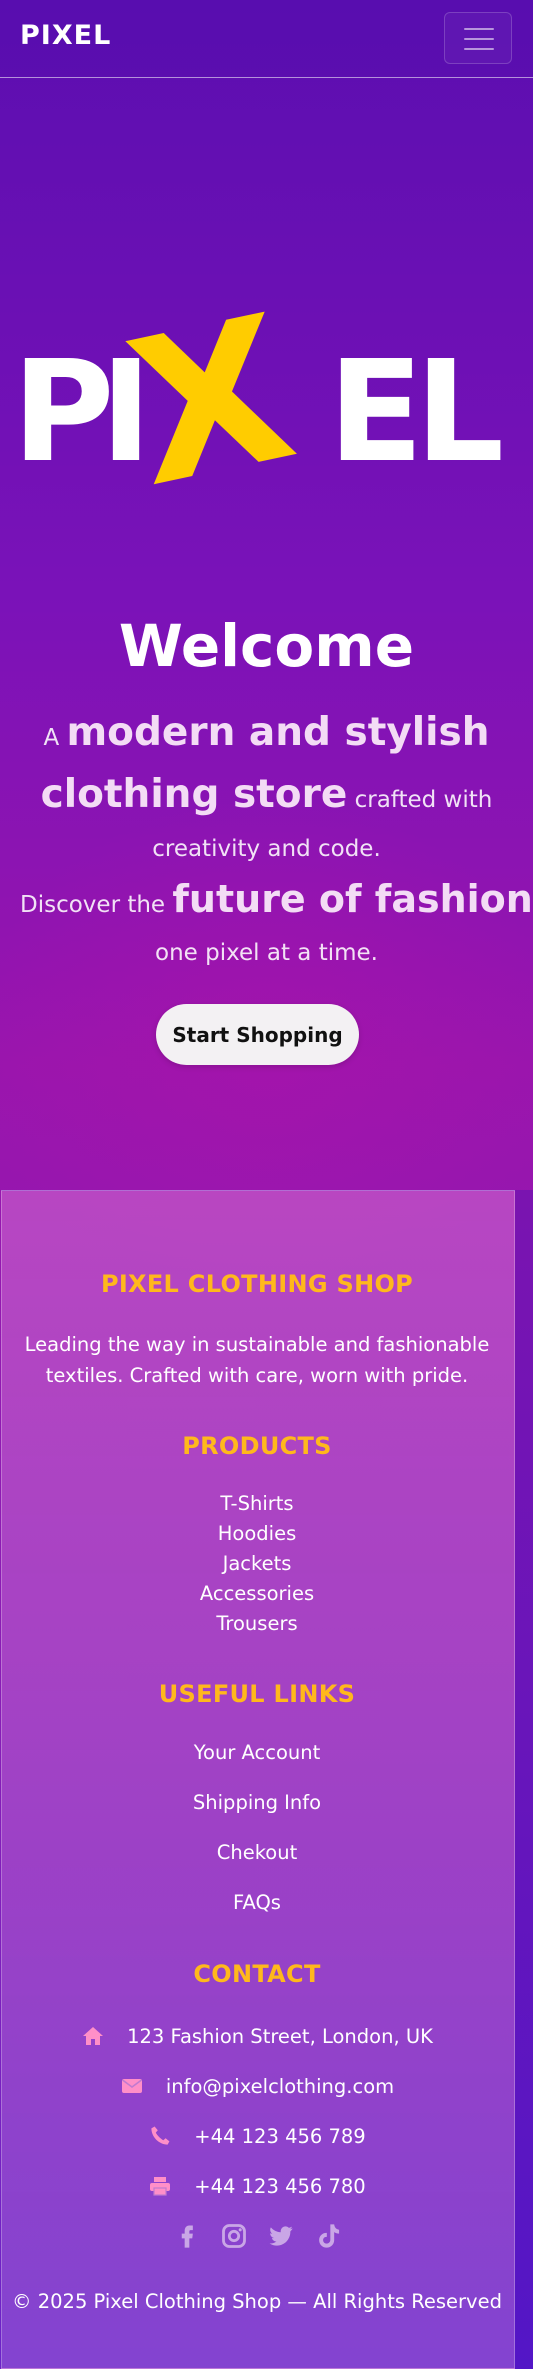 This screenshot has width=533, height=2369. Describe the element at coordinates (257, 1503) in the screenshot. I see `footer-product-tshirts: T-Shirts` at that location.